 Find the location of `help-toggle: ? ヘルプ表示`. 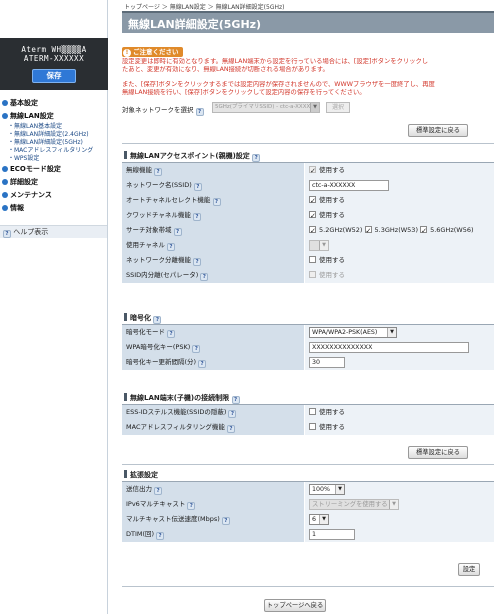

help-toggle: ? ヘルプ表示 is located at coordinates (53, 231).